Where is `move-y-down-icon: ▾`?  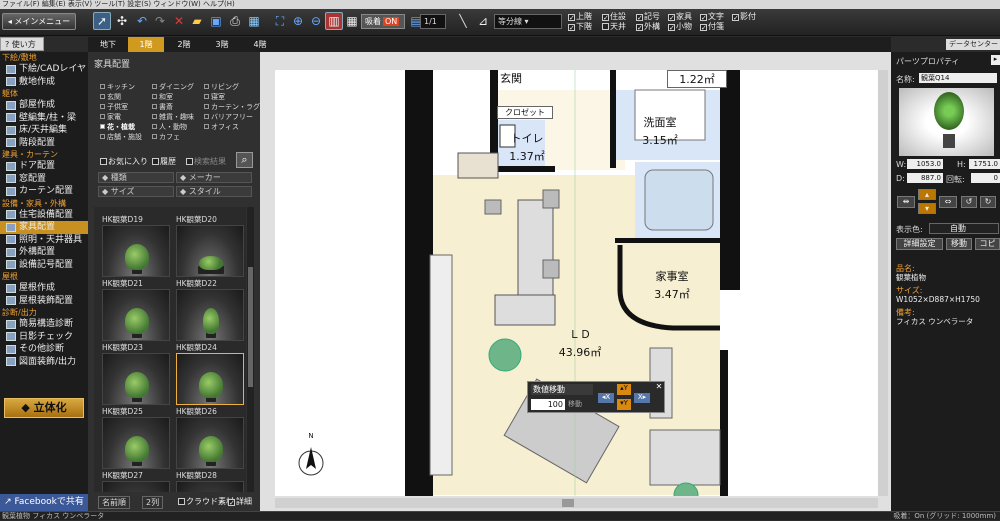
move-y-down-icon: ▾ is located at coordinates (927, 208).